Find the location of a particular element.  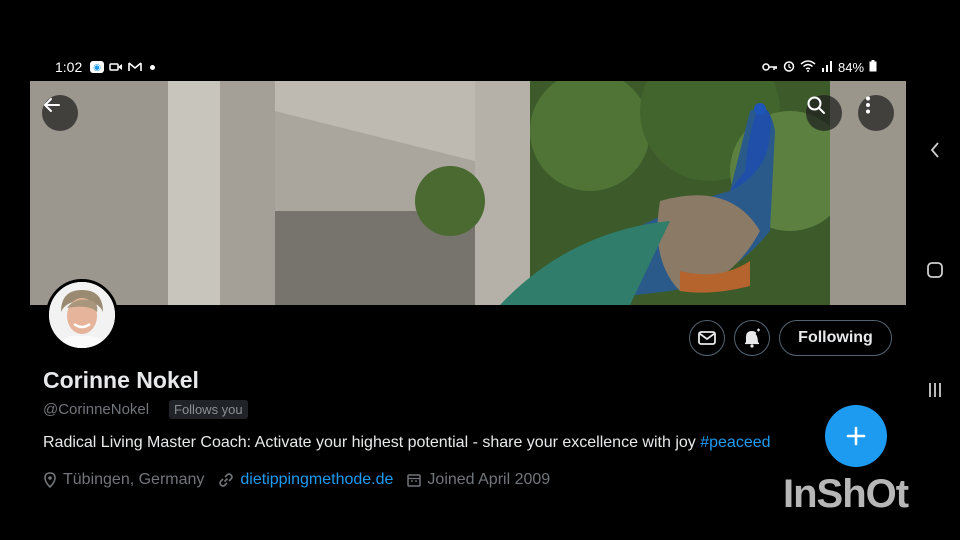

compose-button is located at coordinates (856, 436).